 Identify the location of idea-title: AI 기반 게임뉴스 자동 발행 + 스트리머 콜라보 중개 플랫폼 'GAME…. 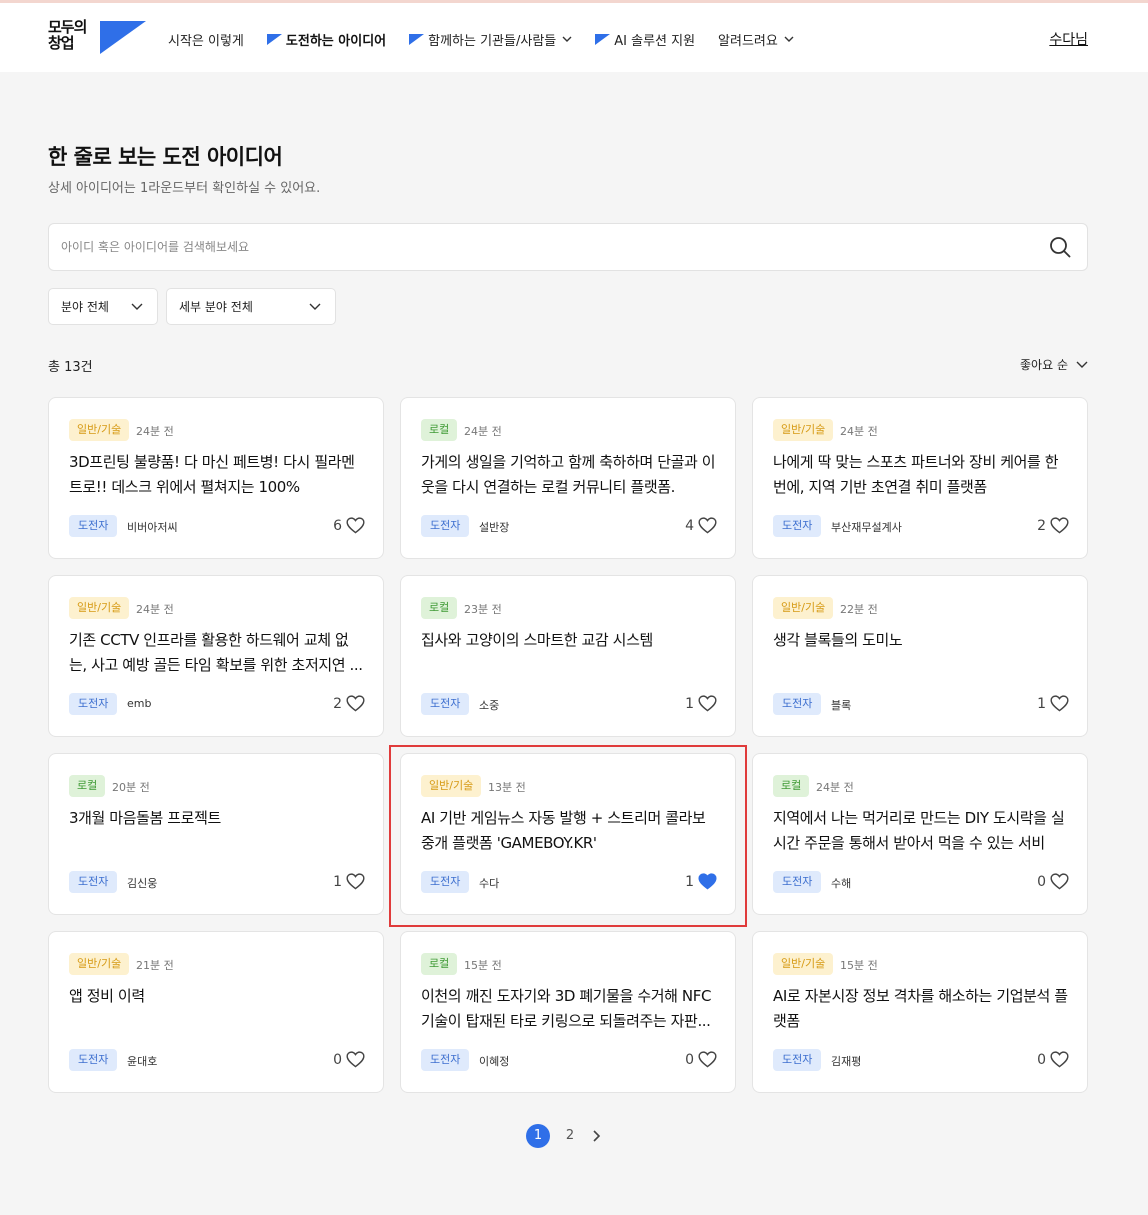
(569, 831).